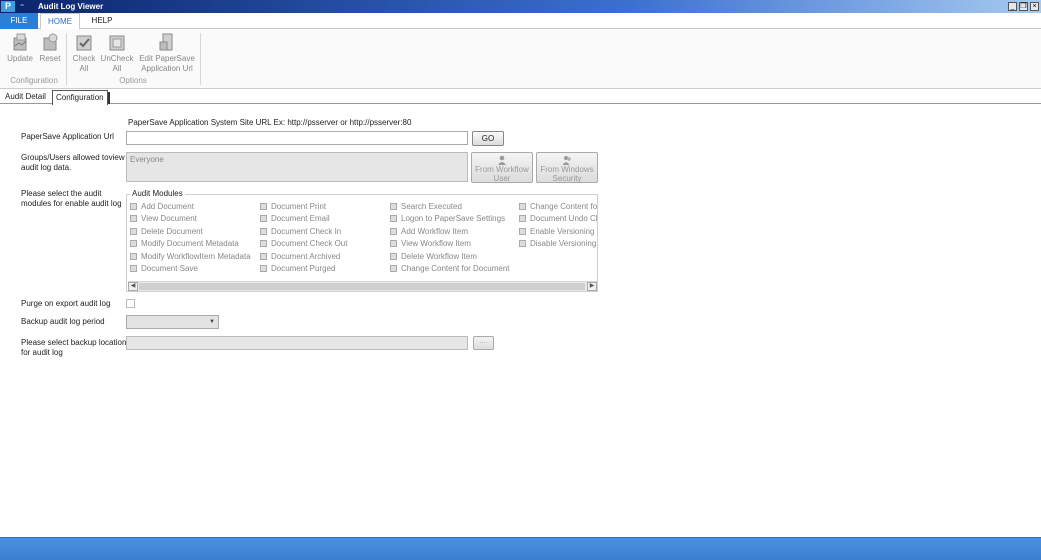 This screenshot has width=1041, height=560. Describe the element at coordinates (109, 98) in the screenshot. I see `tab-insertion-marker` at that location.